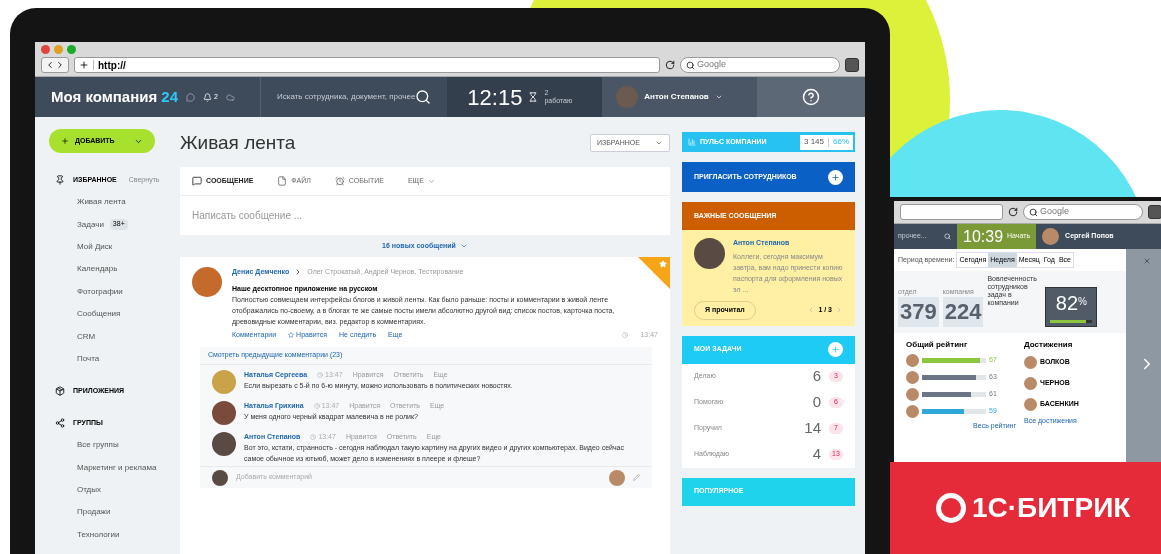 Image resolution: width=1161 pixels, height=554 pixels. I want to click on forward-icon, so click(60, 65).